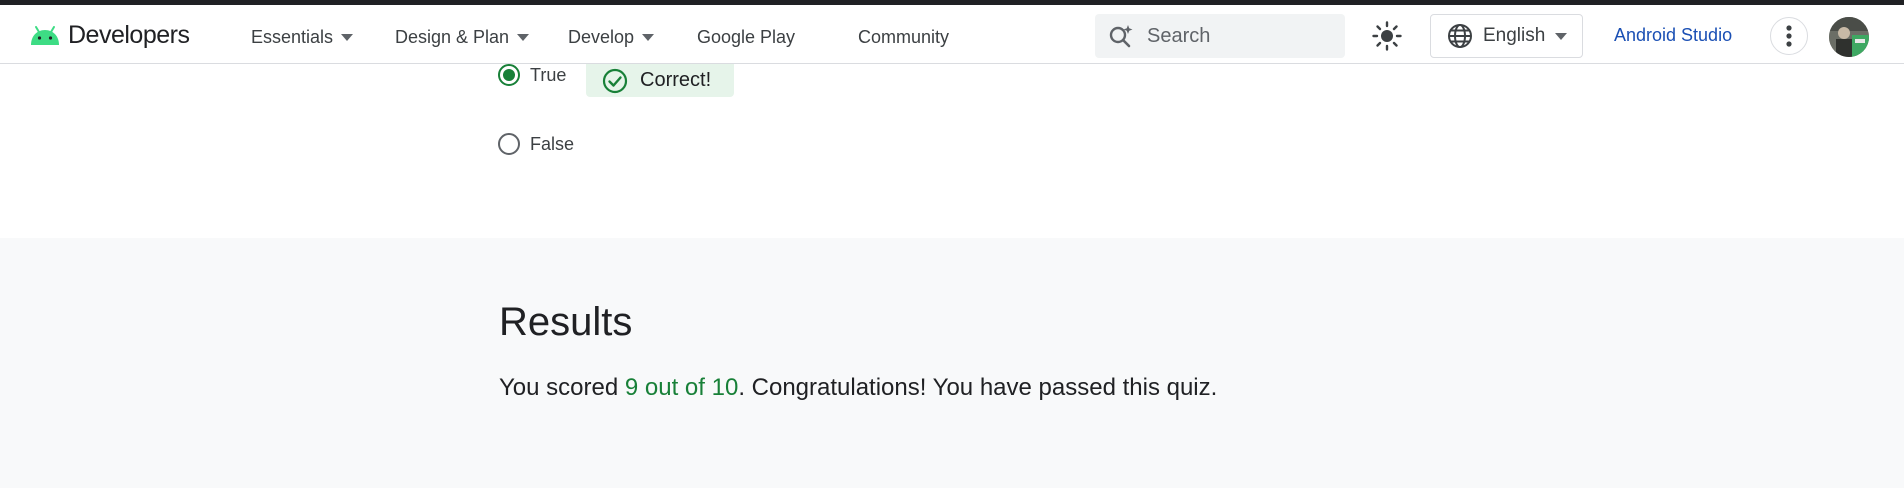  What do you see at coordinates (1514, 35) in the screenshot?
I see `language-label: English` at bounding box center [1514, 35].